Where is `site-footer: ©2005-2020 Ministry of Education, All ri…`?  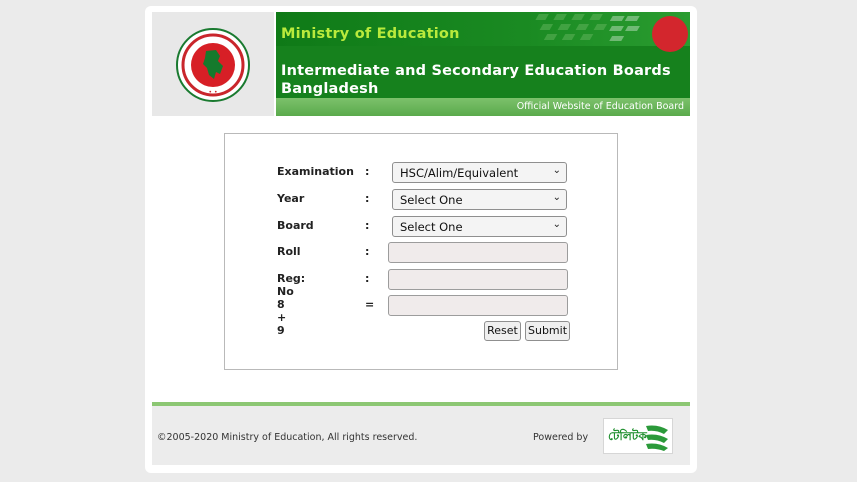
site-footer: ©2005-2020 Ministry of Education, All ri… is located at coordinates (421, 435).